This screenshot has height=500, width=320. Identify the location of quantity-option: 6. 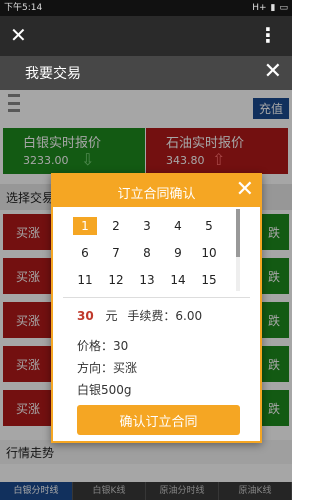
(85, 253).